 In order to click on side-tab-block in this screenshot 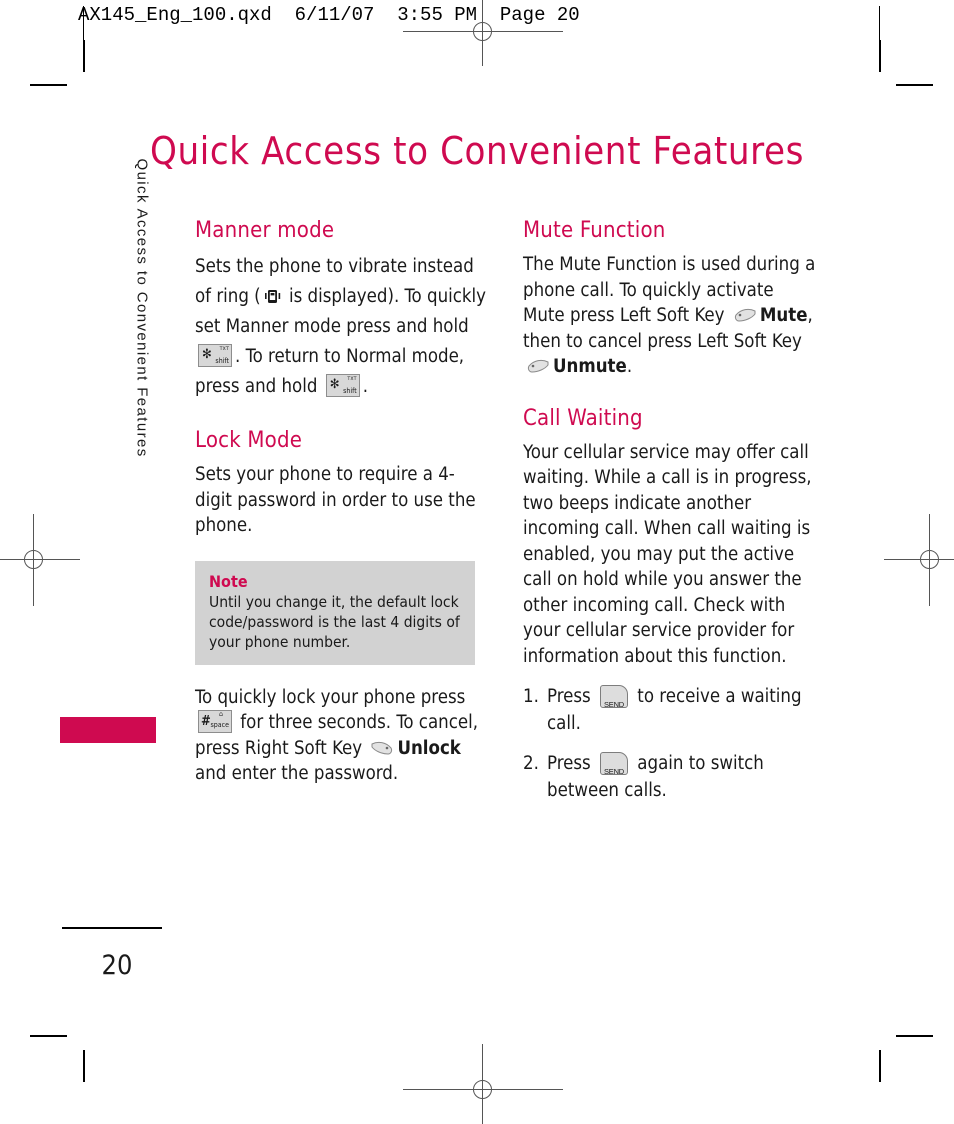, I will do `click(108, 730)`.